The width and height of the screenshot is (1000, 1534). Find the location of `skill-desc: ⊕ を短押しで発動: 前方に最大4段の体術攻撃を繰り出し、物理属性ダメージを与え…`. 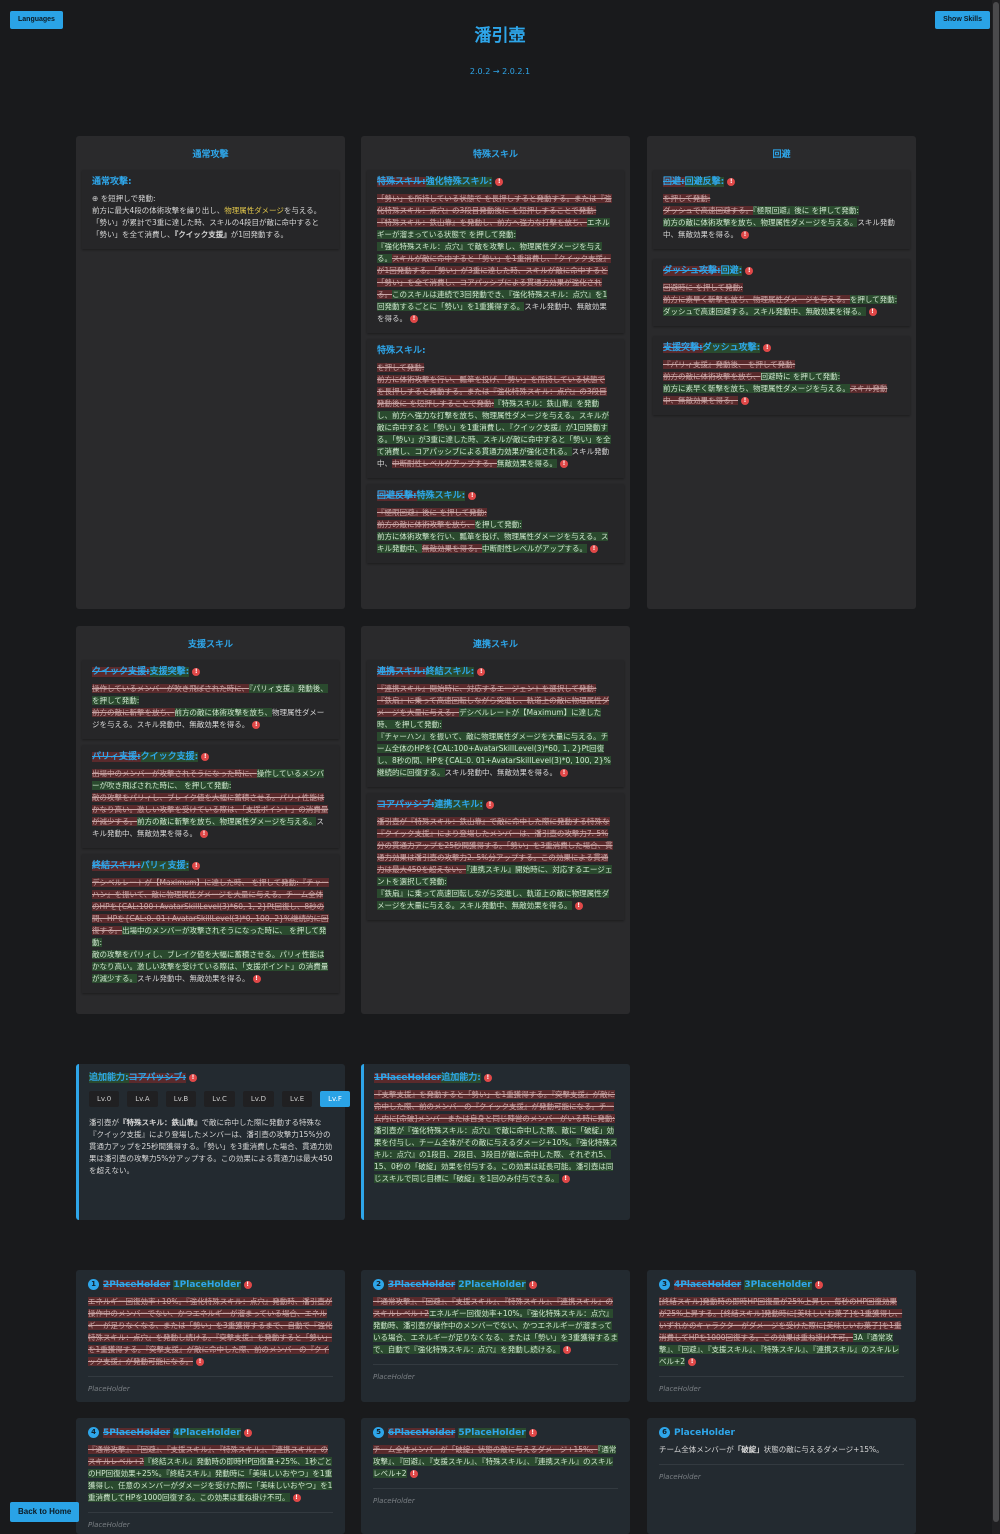

skill-desc: ⊕ を短押しで発動: 前方に最大4段の体術攻撃を繰り出し、物理属性ダメージを与え… is located at coordinates (207, 216).